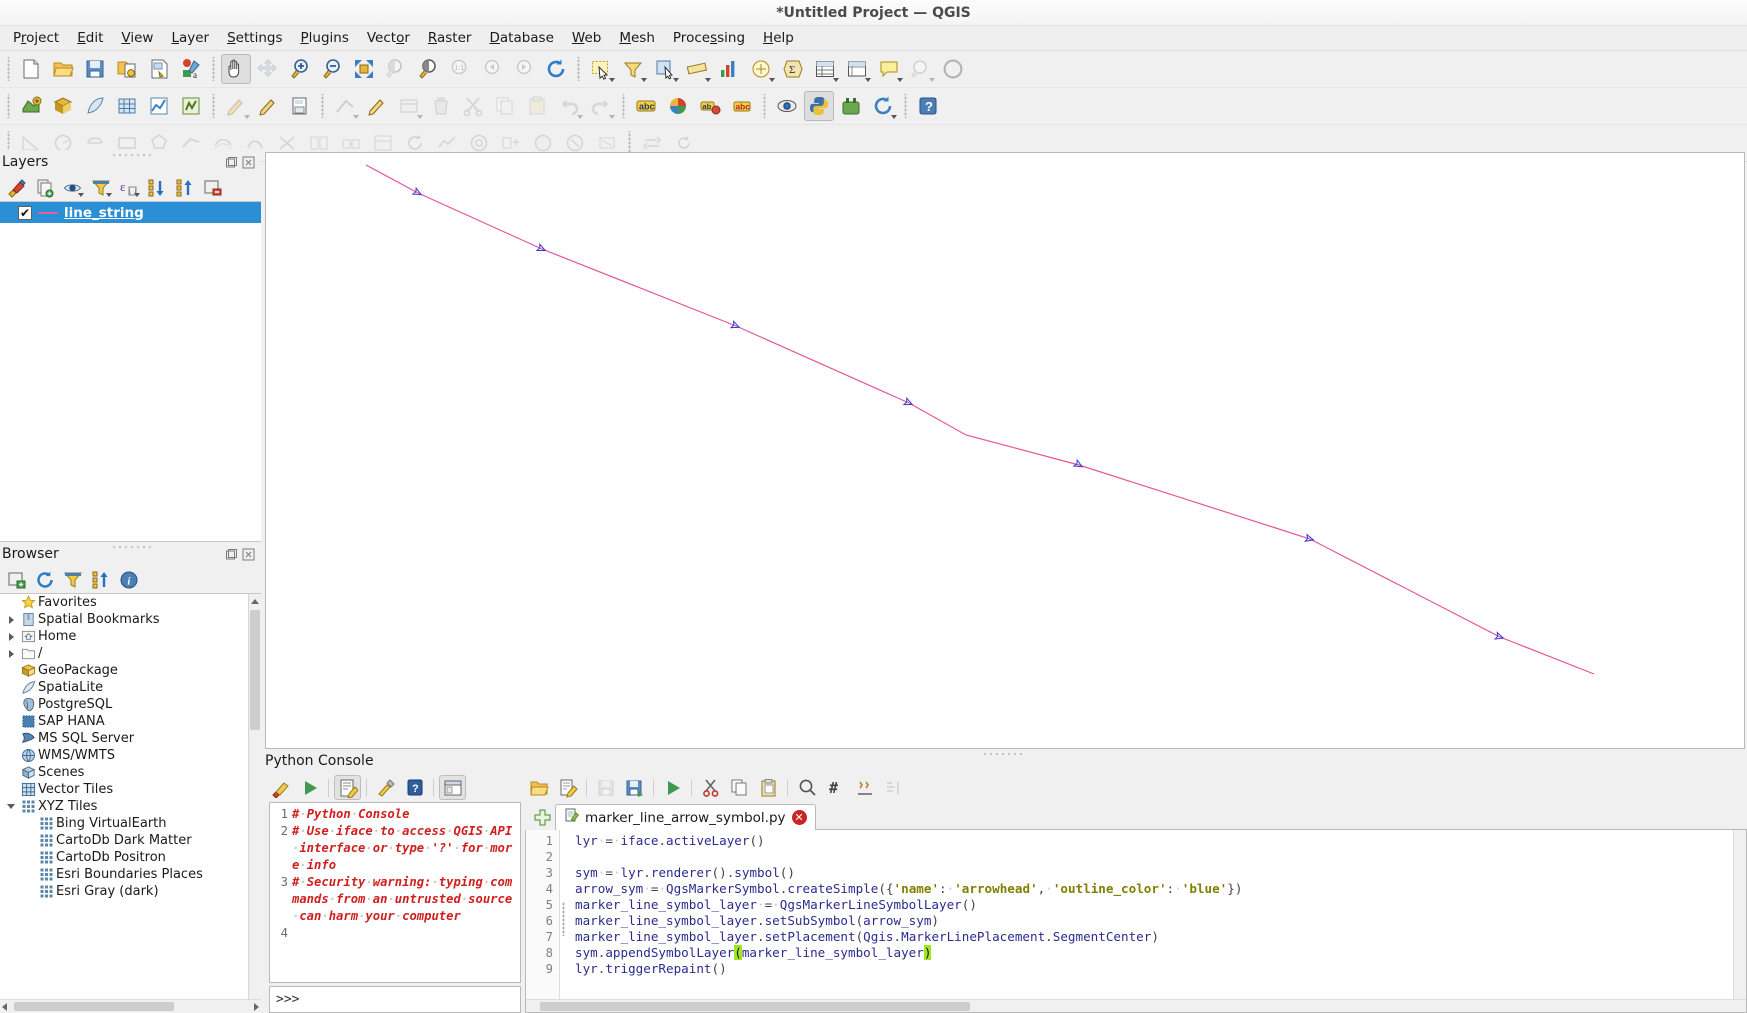 The height and width of the screenshot is (1013, 1747). Describe the element at coordinates (11, 653) in the screenshot. I see `chevron-right-icon` at that location.